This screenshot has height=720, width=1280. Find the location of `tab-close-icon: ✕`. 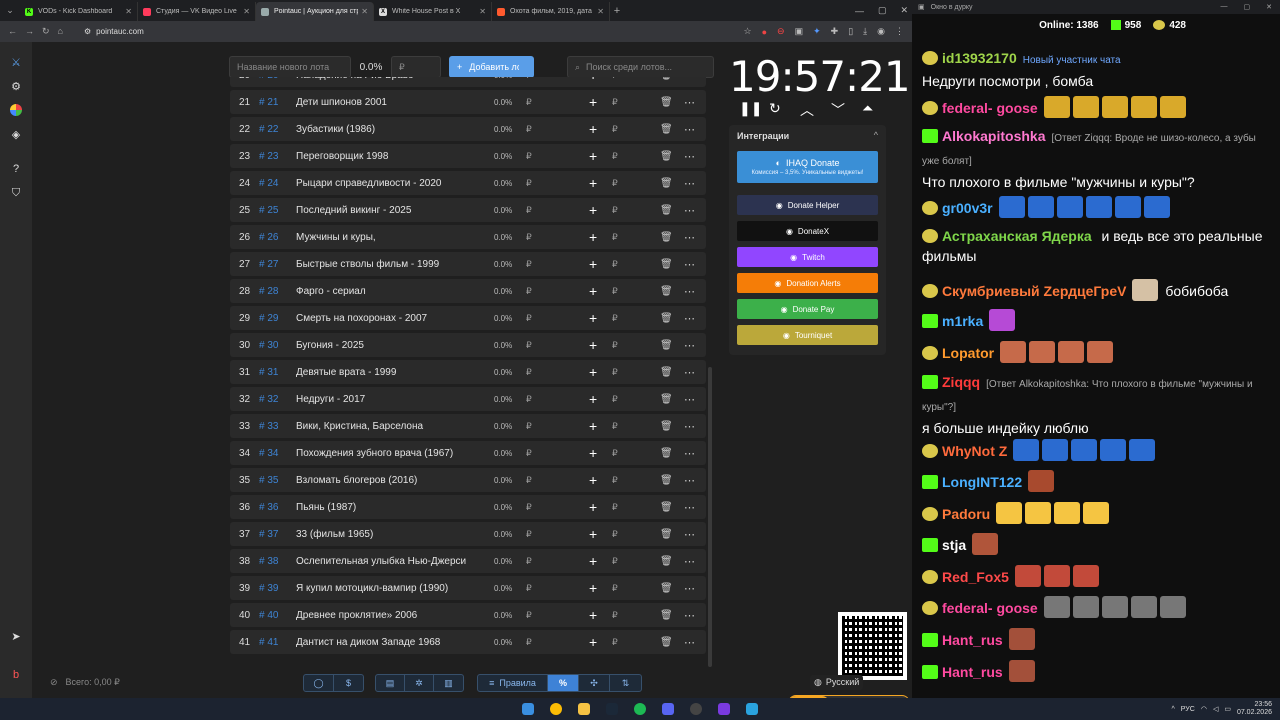

tab-close-icon: ✕ is located at coordinates (246, 11).